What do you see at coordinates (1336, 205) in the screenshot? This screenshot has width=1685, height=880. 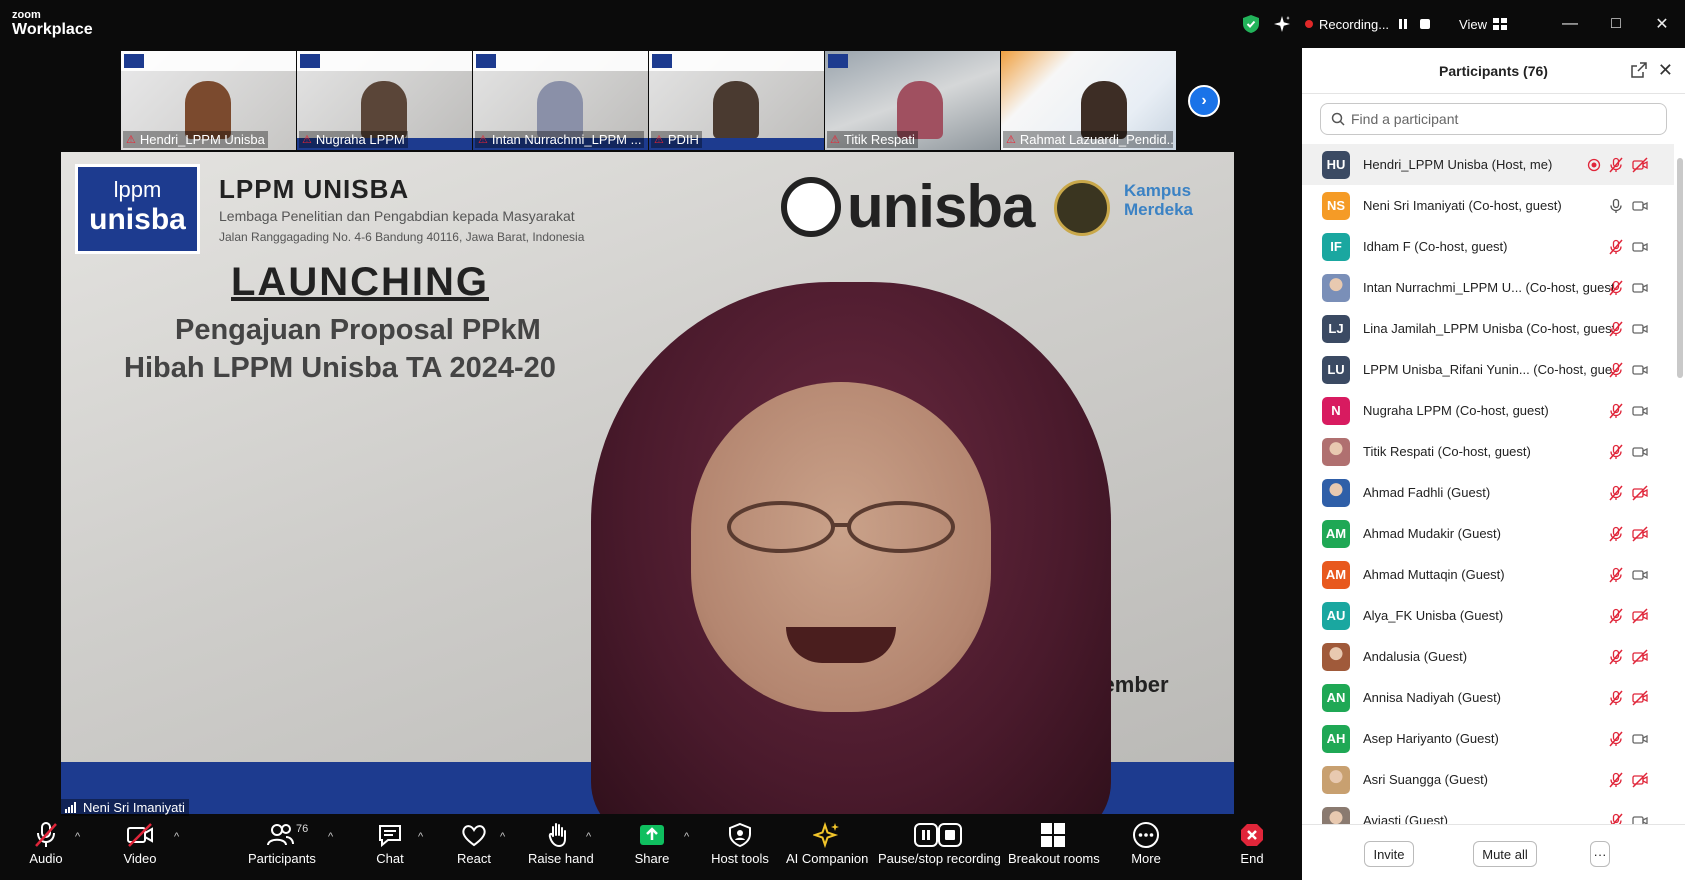 I see `participant-avatar: NS` at bounding box center [1336, 205].